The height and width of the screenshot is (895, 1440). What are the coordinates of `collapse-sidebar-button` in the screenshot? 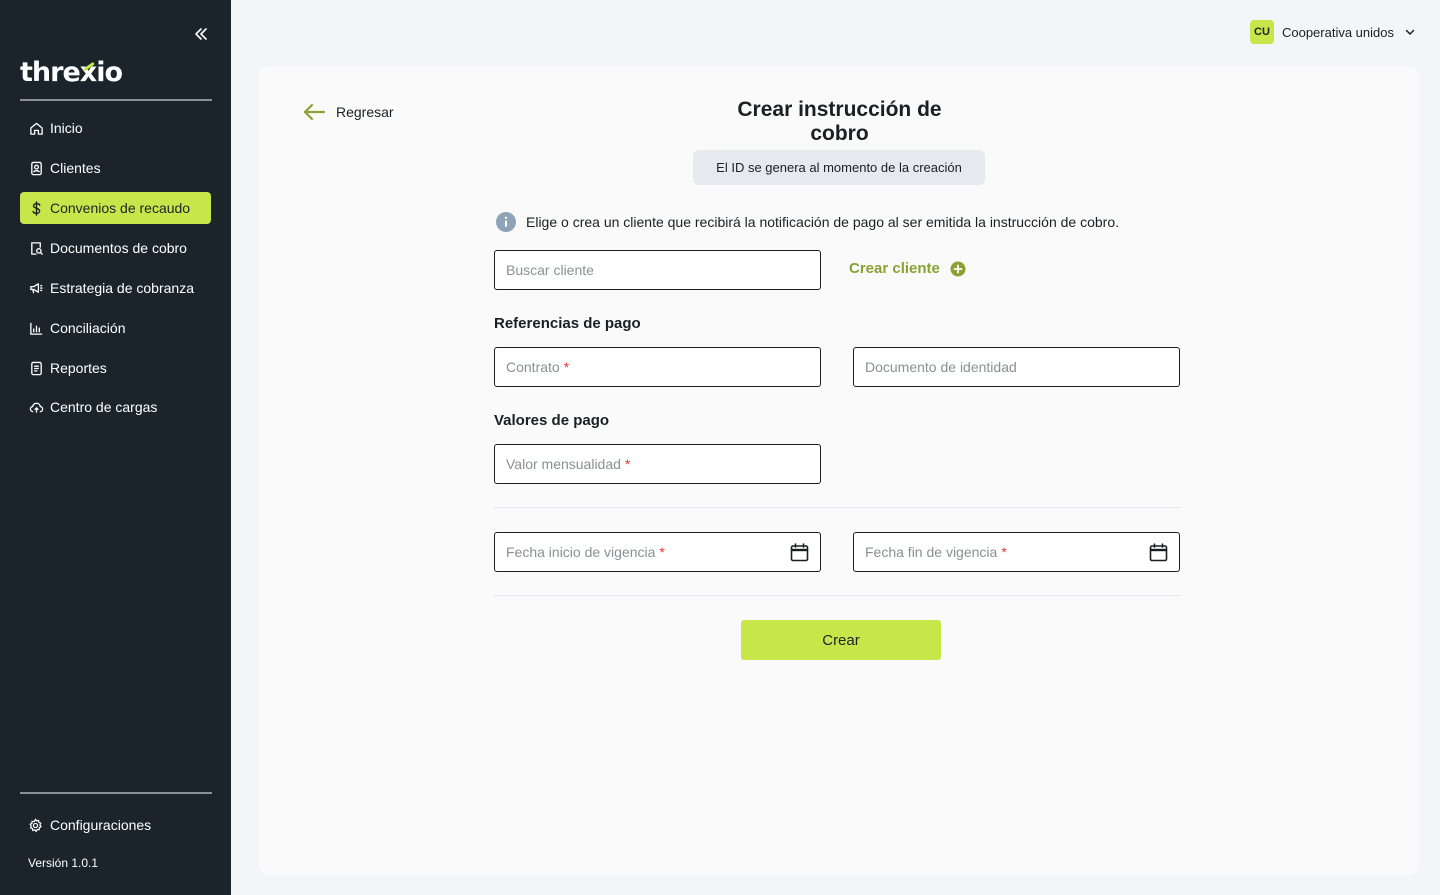 It's located at (201, 34).